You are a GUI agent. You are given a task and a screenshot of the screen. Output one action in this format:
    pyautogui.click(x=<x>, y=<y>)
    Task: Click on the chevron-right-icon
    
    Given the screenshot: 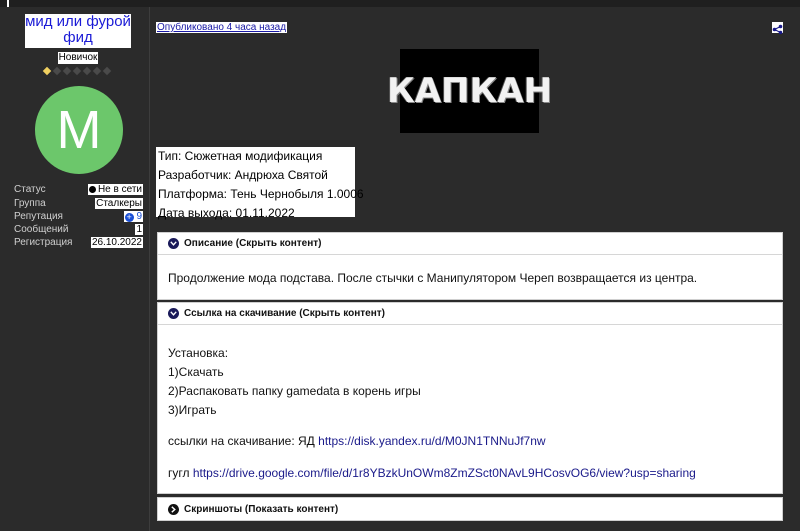 What is the action you would take?
    pyautogui.click(x=173, y=509)
    